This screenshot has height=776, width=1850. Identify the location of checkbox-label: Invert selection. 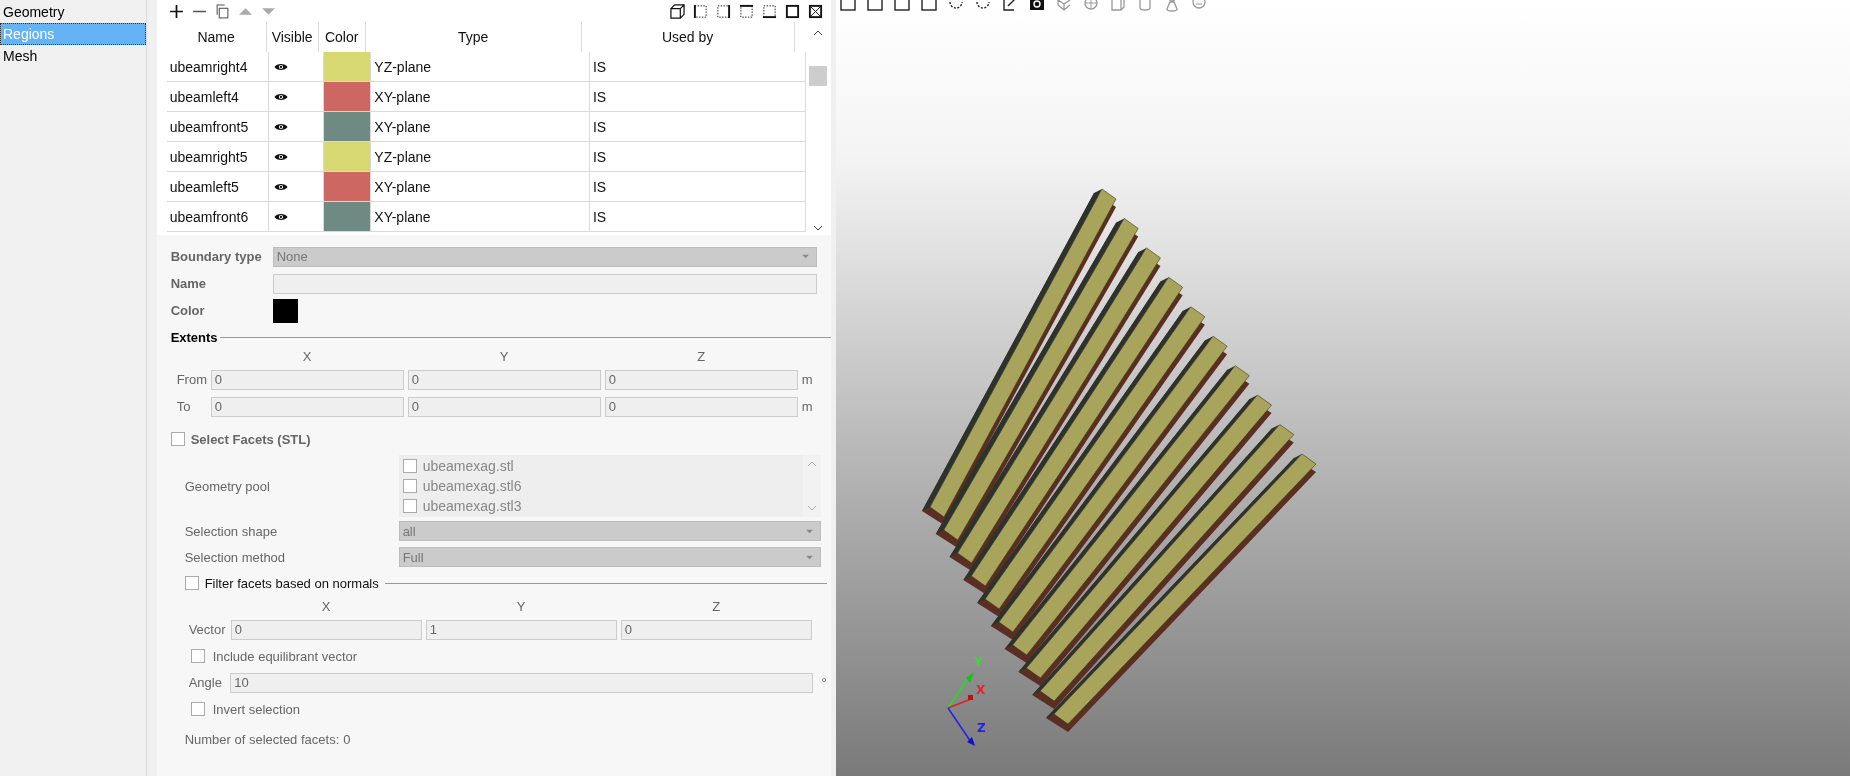
(256, 709).